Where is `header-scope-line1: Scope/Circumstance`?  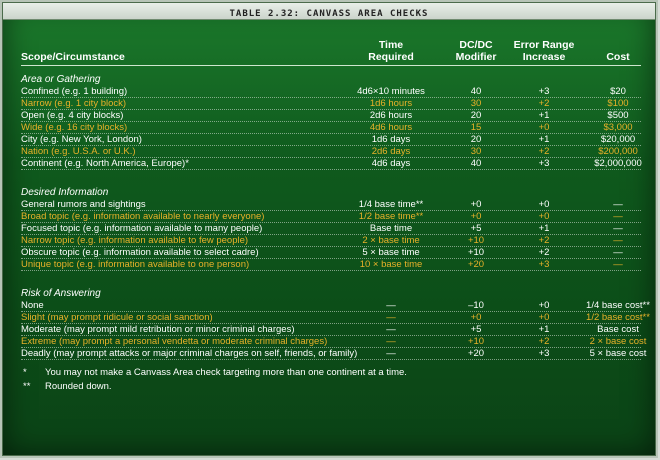 header-scope-line1: Scope/Circumstance is located at coordinates (73, 57).